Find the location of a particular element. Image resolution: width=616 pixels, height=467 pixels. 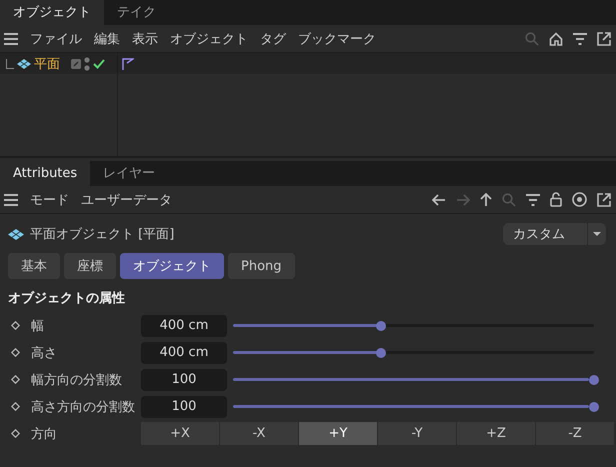

parameter-label: 幅 is located at coordinates (38, 326).